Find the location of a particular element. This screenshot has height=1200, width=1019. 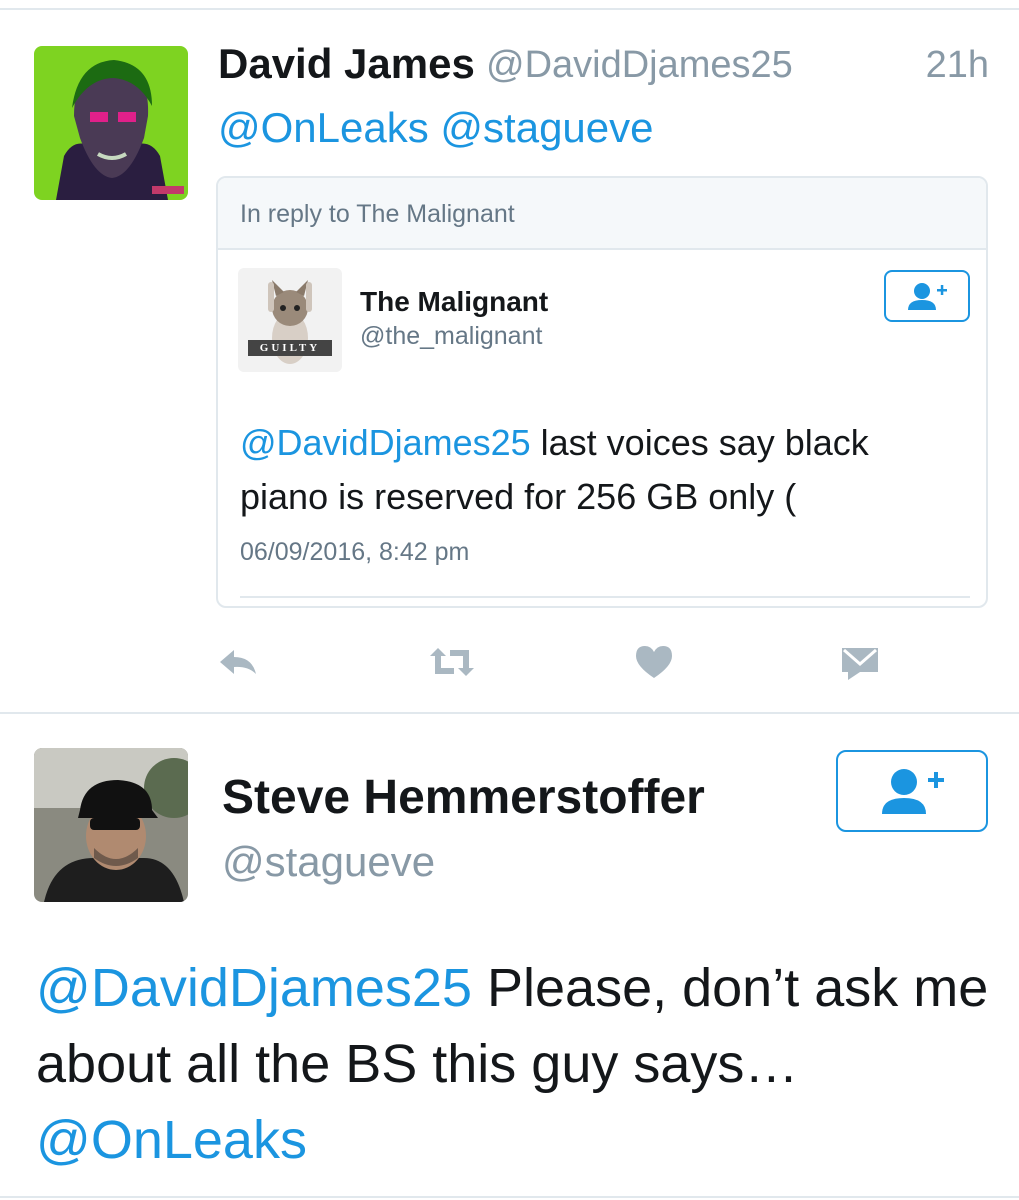

author-handle: @DavidDjames25 is located at coordinates (639, 65).